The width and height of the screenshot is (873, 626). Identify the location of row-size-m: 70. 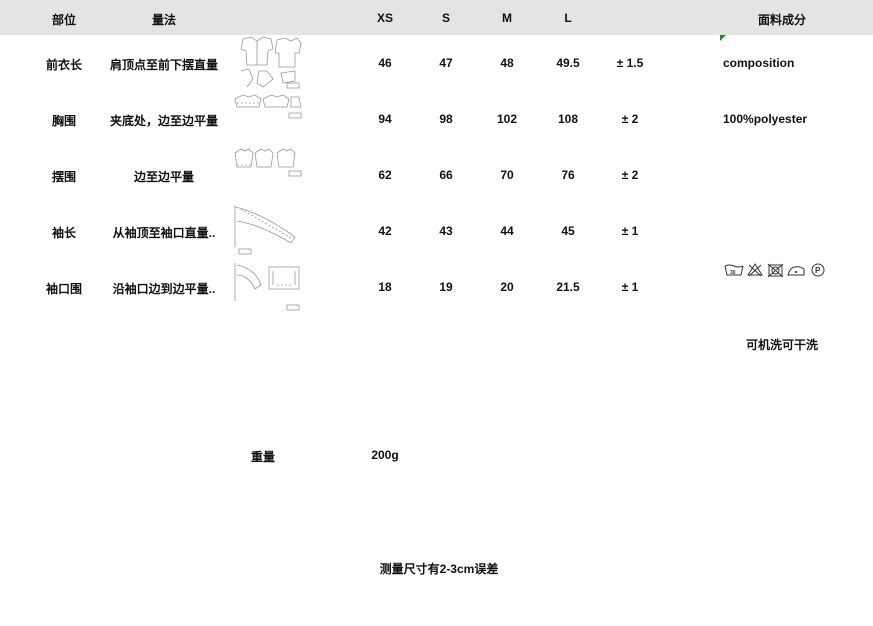
(507, 175).